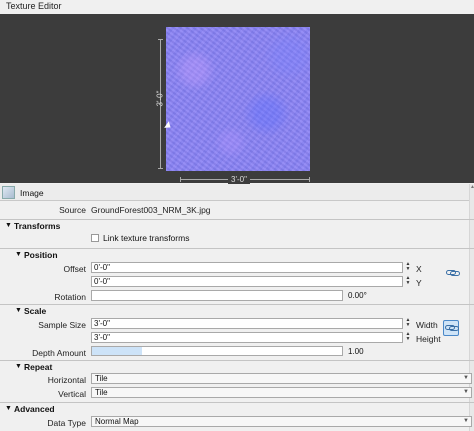 The height and width of the screenshot is (431, 474). What do you see at coordinates (217, 351) in the screenshot?
I see `depth-amount-slider` at bounding box center [217, 351].